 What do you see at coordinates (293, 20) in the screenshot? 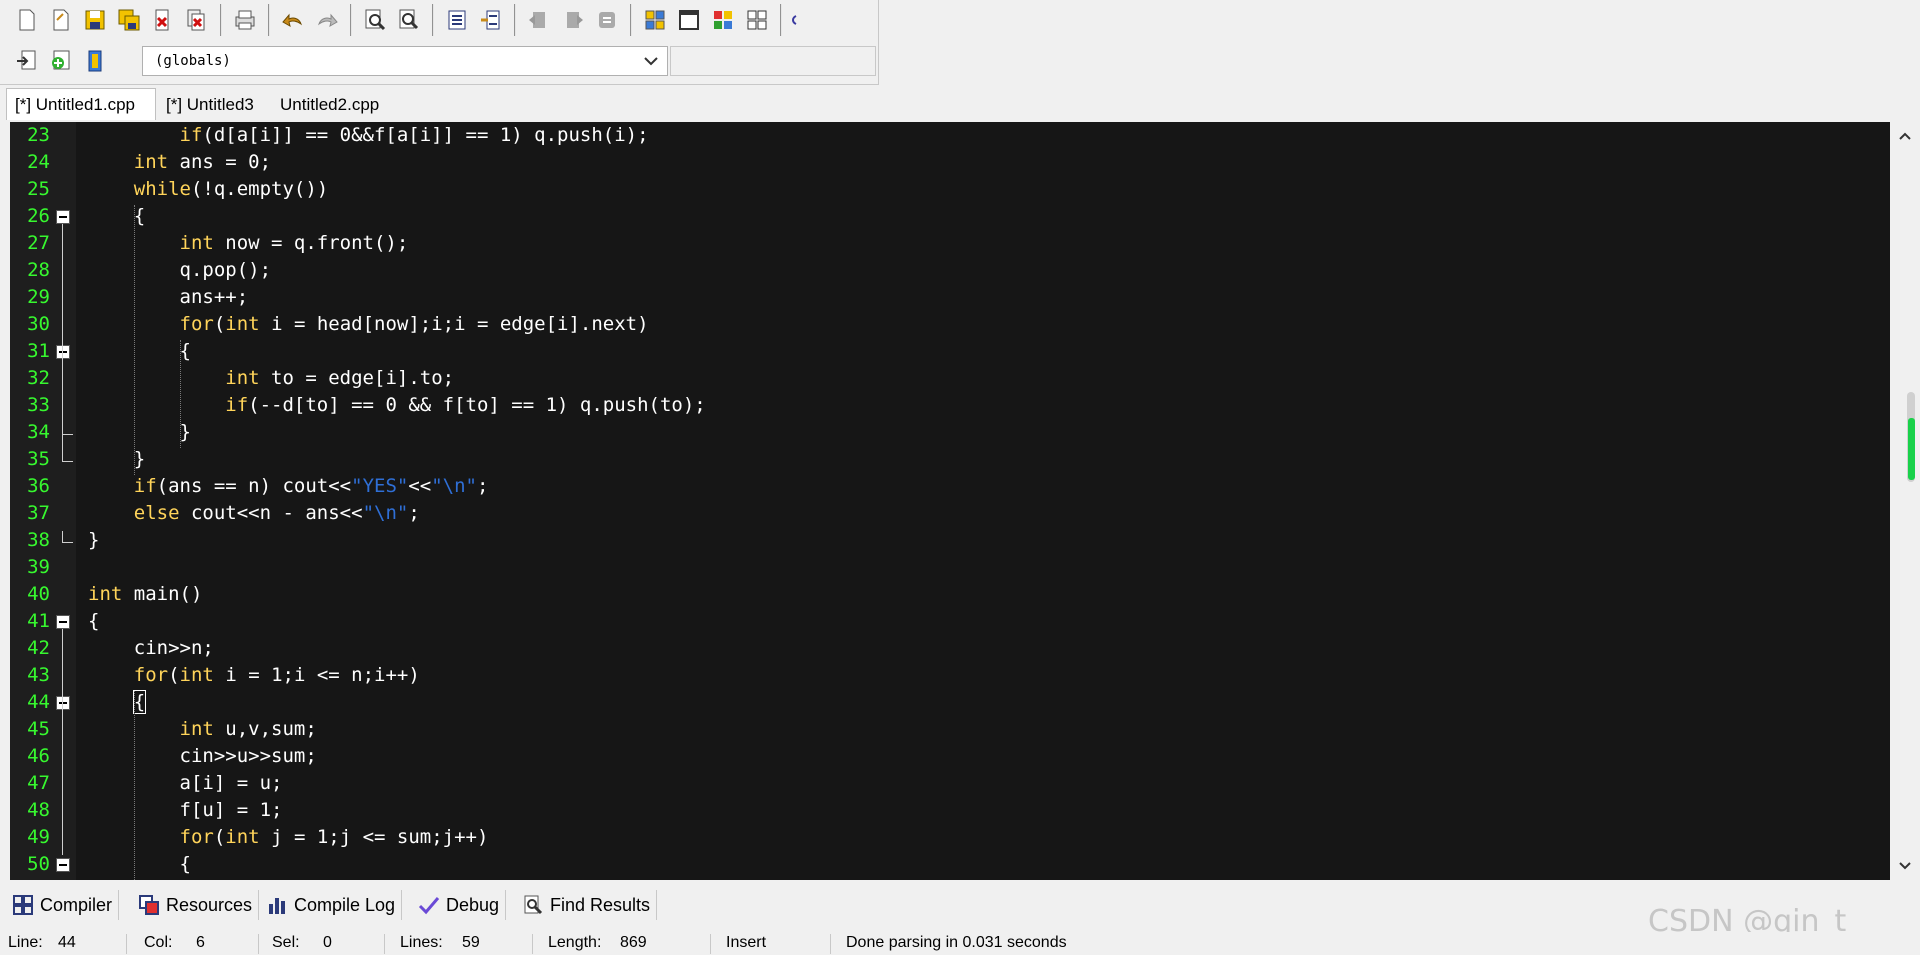
I see `undo-icon` at bounding box center [293, 20].